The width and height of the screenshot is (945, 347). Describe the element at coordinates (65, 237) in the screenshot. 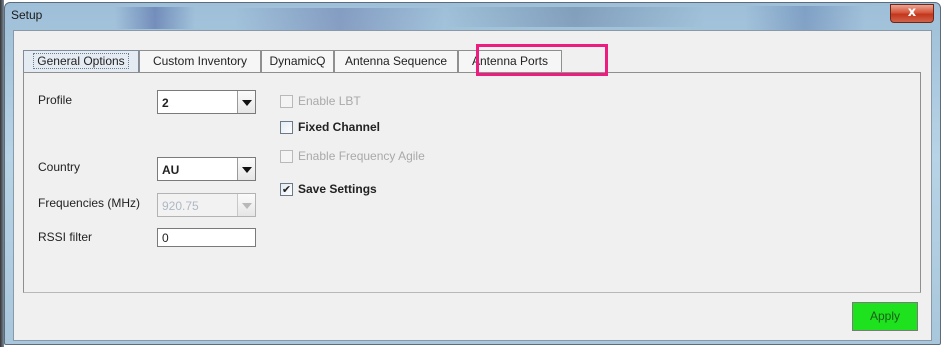

I see `rssi-filter-label: RSSI filter` at that location.